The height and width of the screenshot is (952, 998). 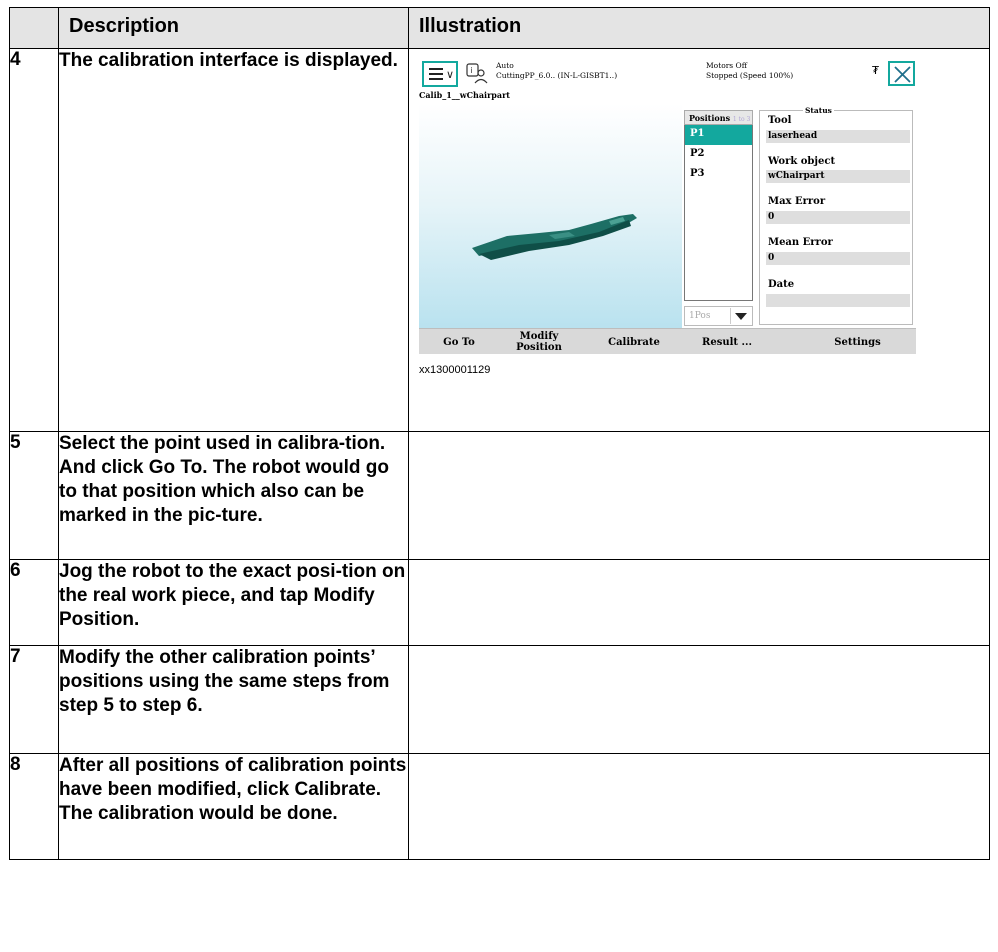 What do you see at coordinates (505, 65) in the screenshot?
I see `mode-text: Auto` at bounding box center [505, 65].